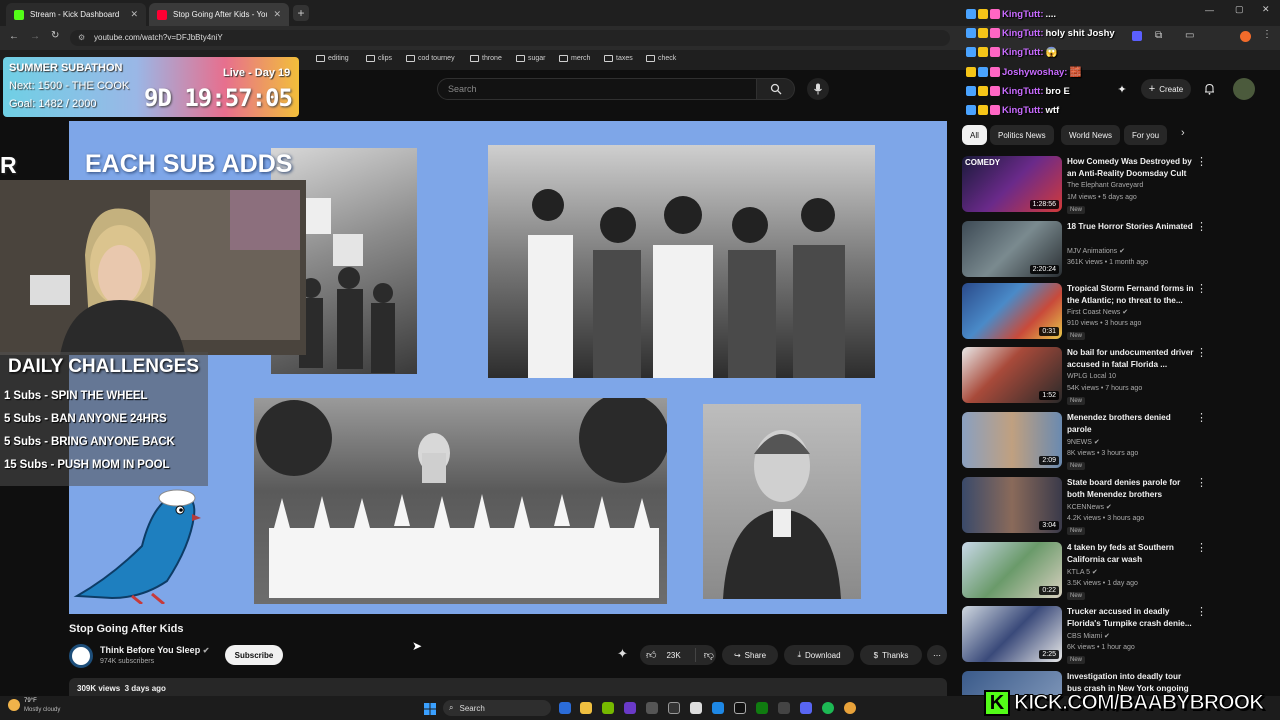  I want to click on reload-icon: ↻, so click(55, 35).